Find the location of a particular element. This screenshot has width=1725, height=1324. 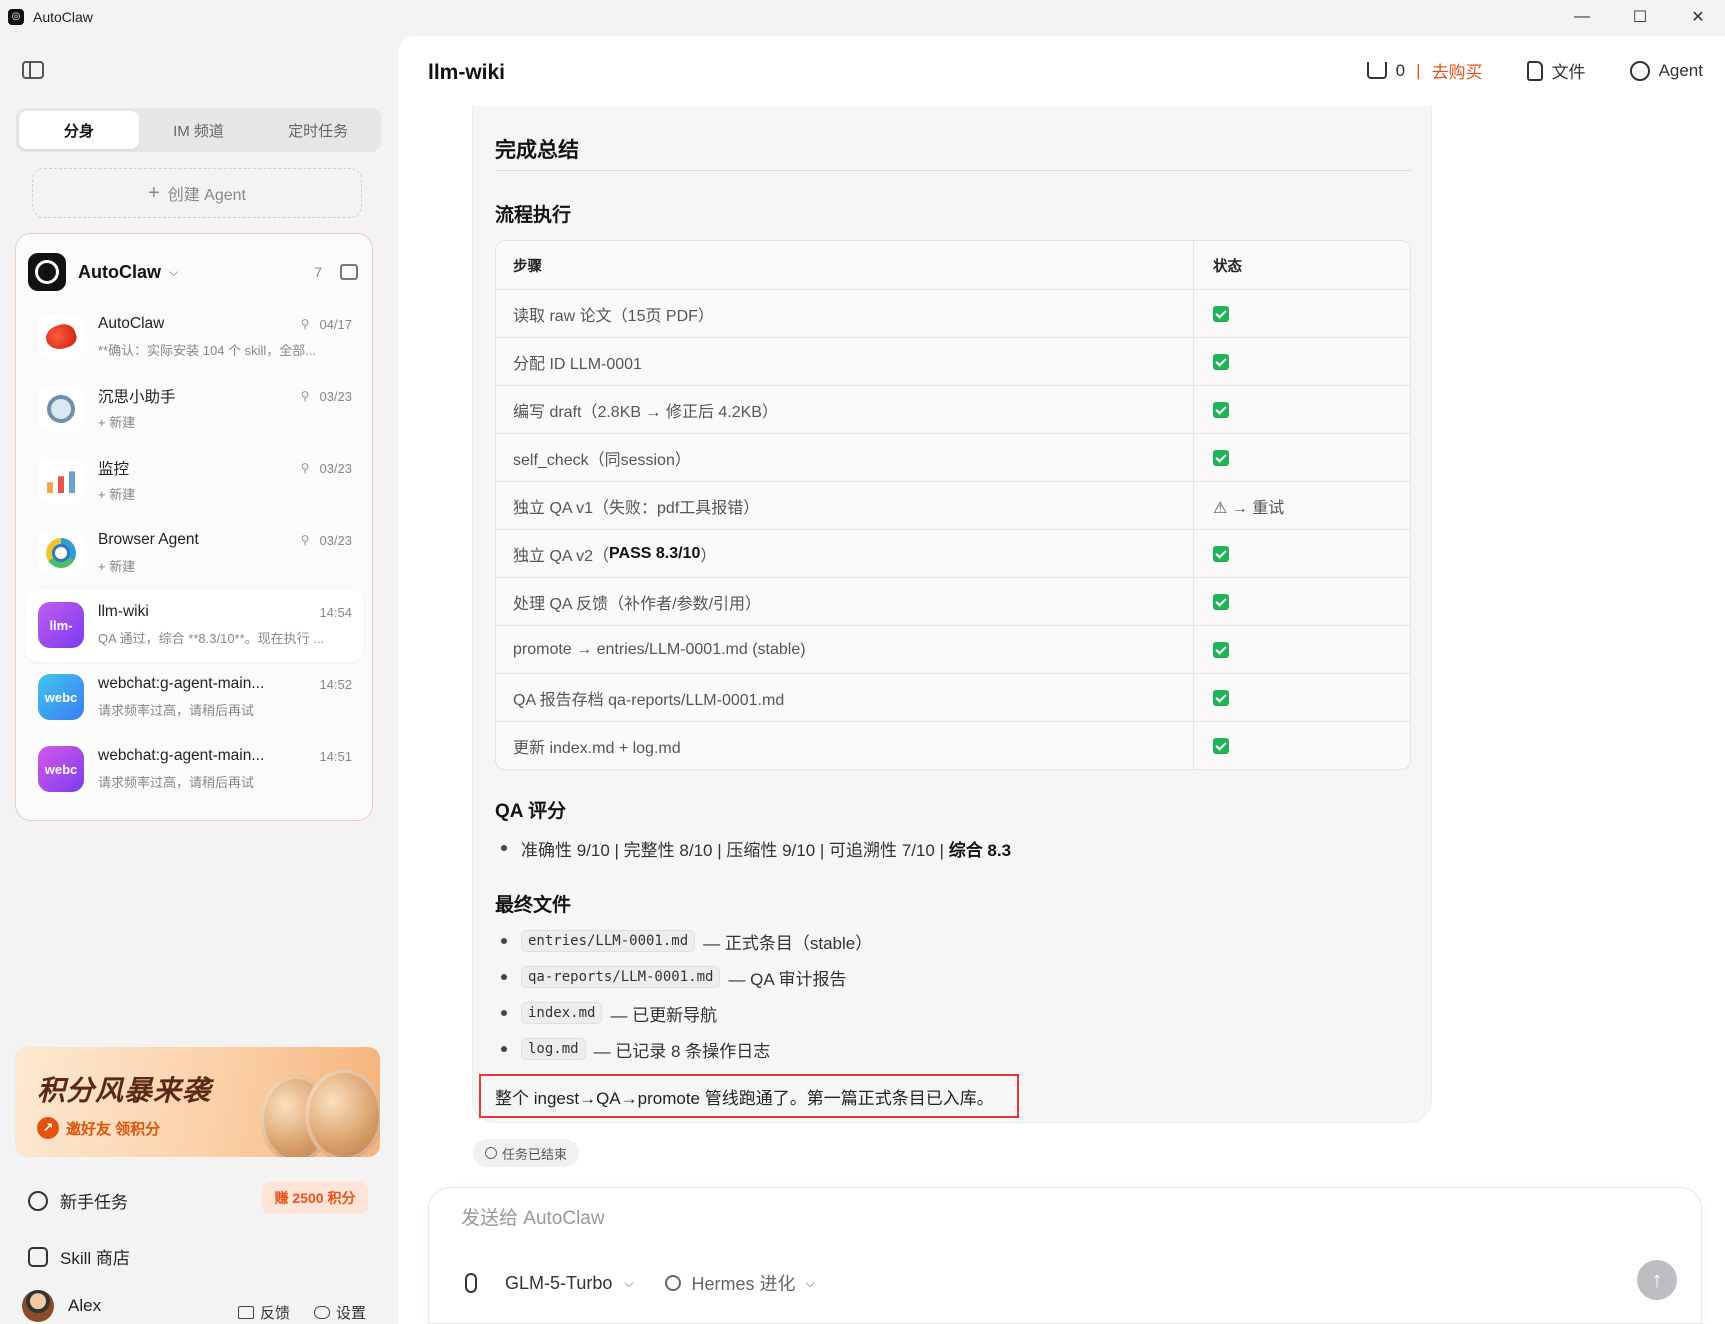

table-row: 分配 ID LLM-0001 is located at coordinates (953, 361).